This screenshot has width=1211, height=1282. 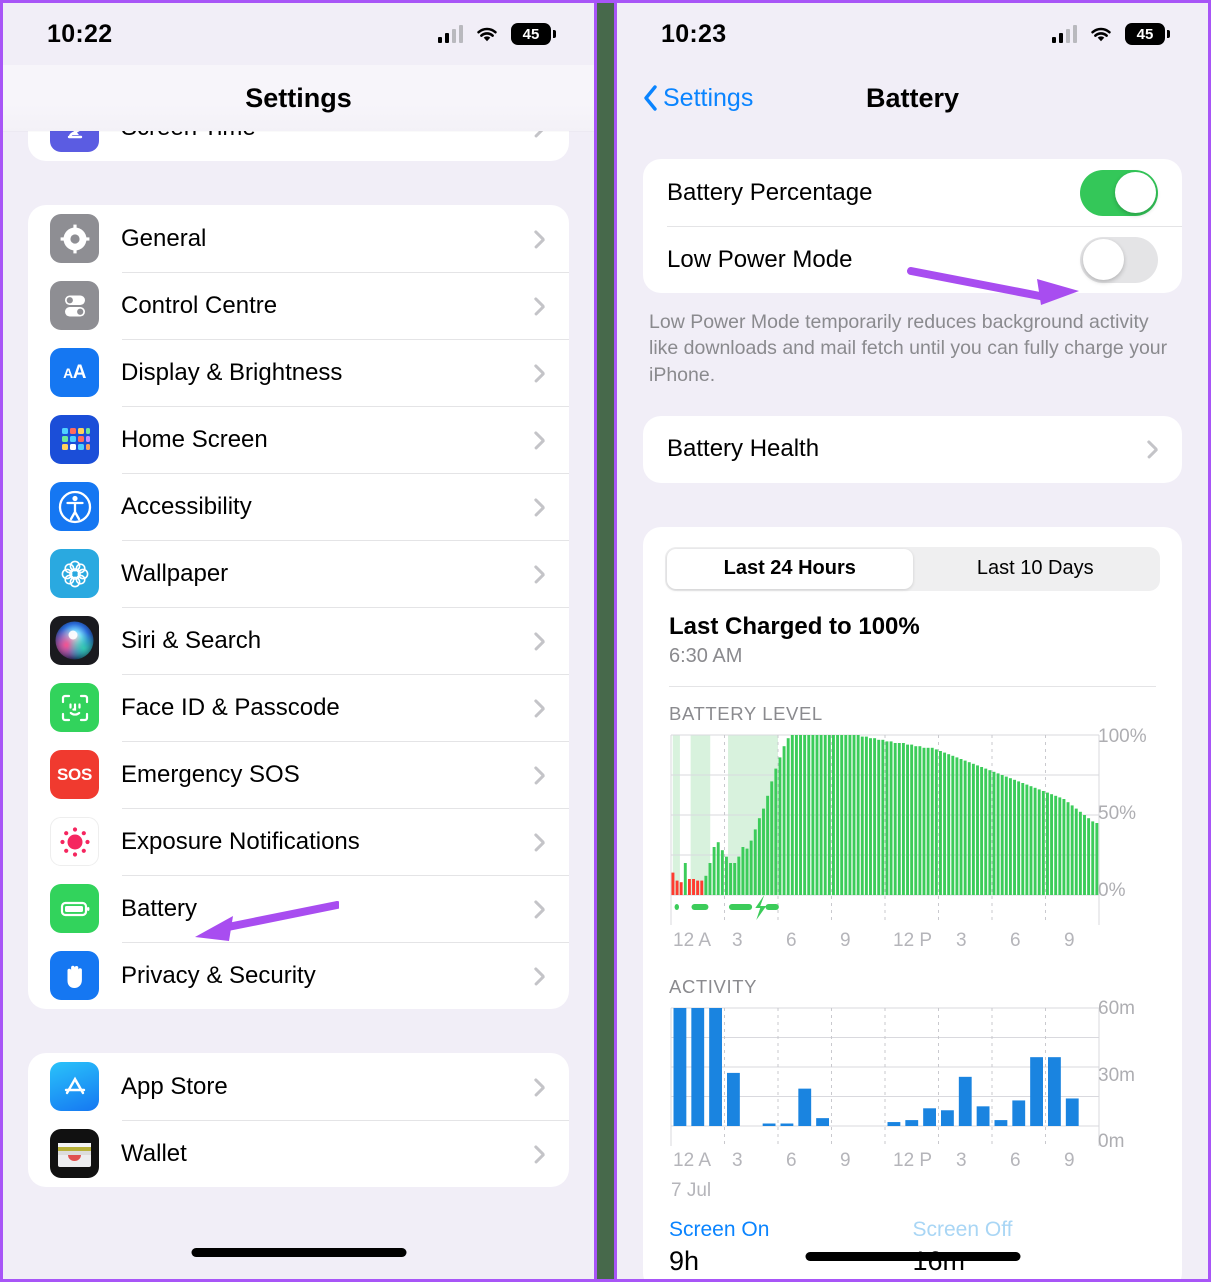 What do you see at coordinates (199, 305) in the screenshot?
I see `sidebar-item-label: Control Centre` at bounding box center [199, 305].